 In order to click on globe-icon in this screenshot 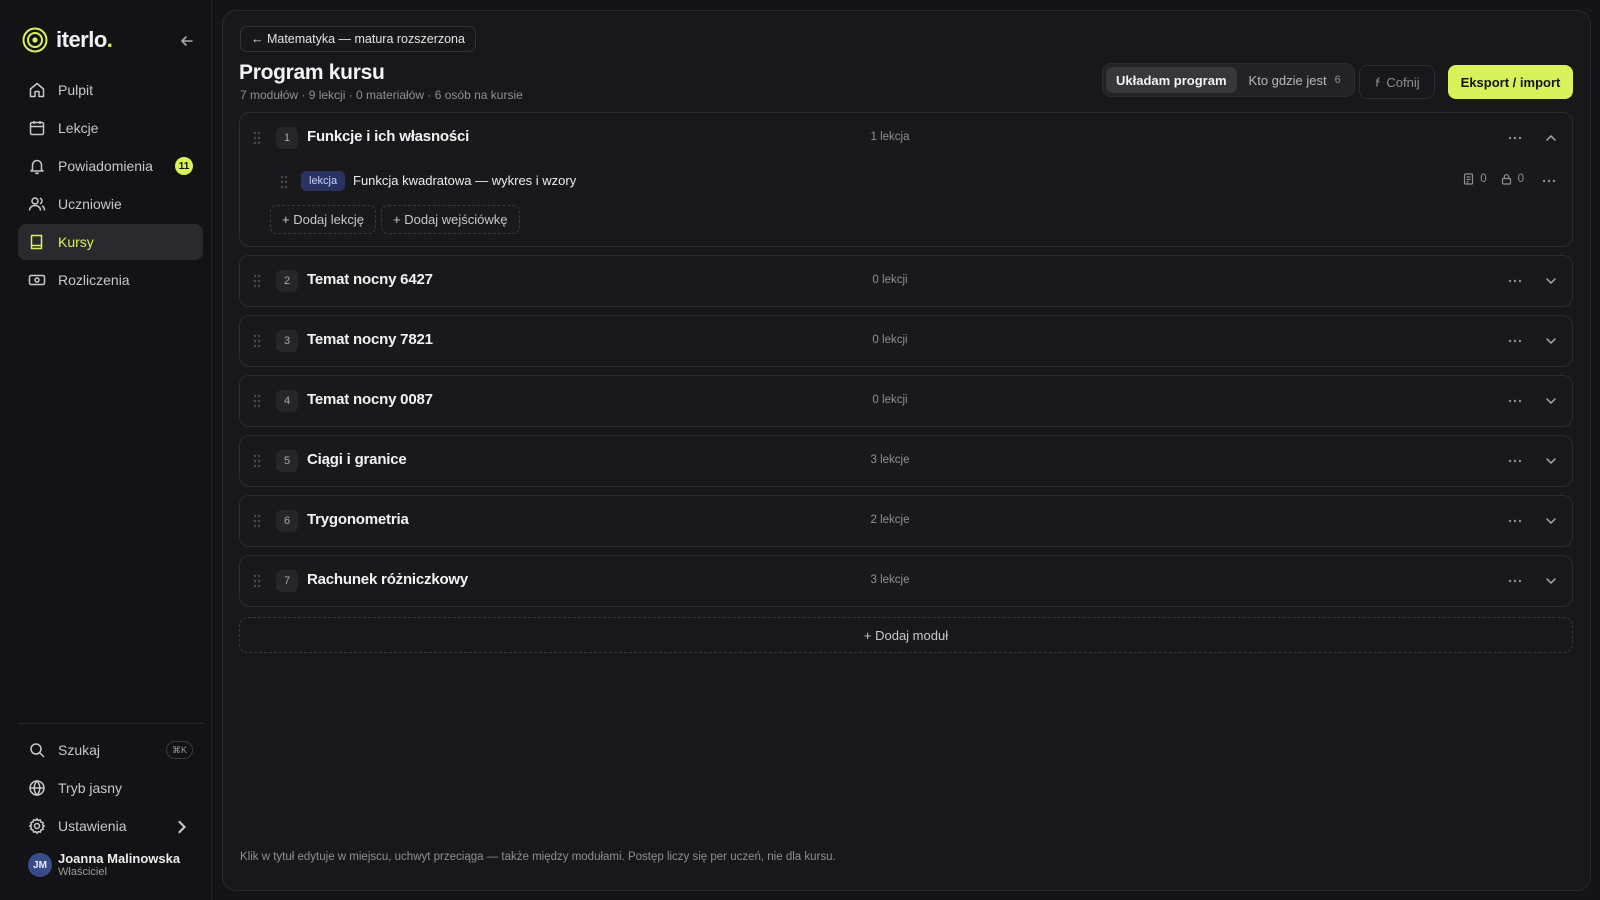, I will do `click(37, 788)`.